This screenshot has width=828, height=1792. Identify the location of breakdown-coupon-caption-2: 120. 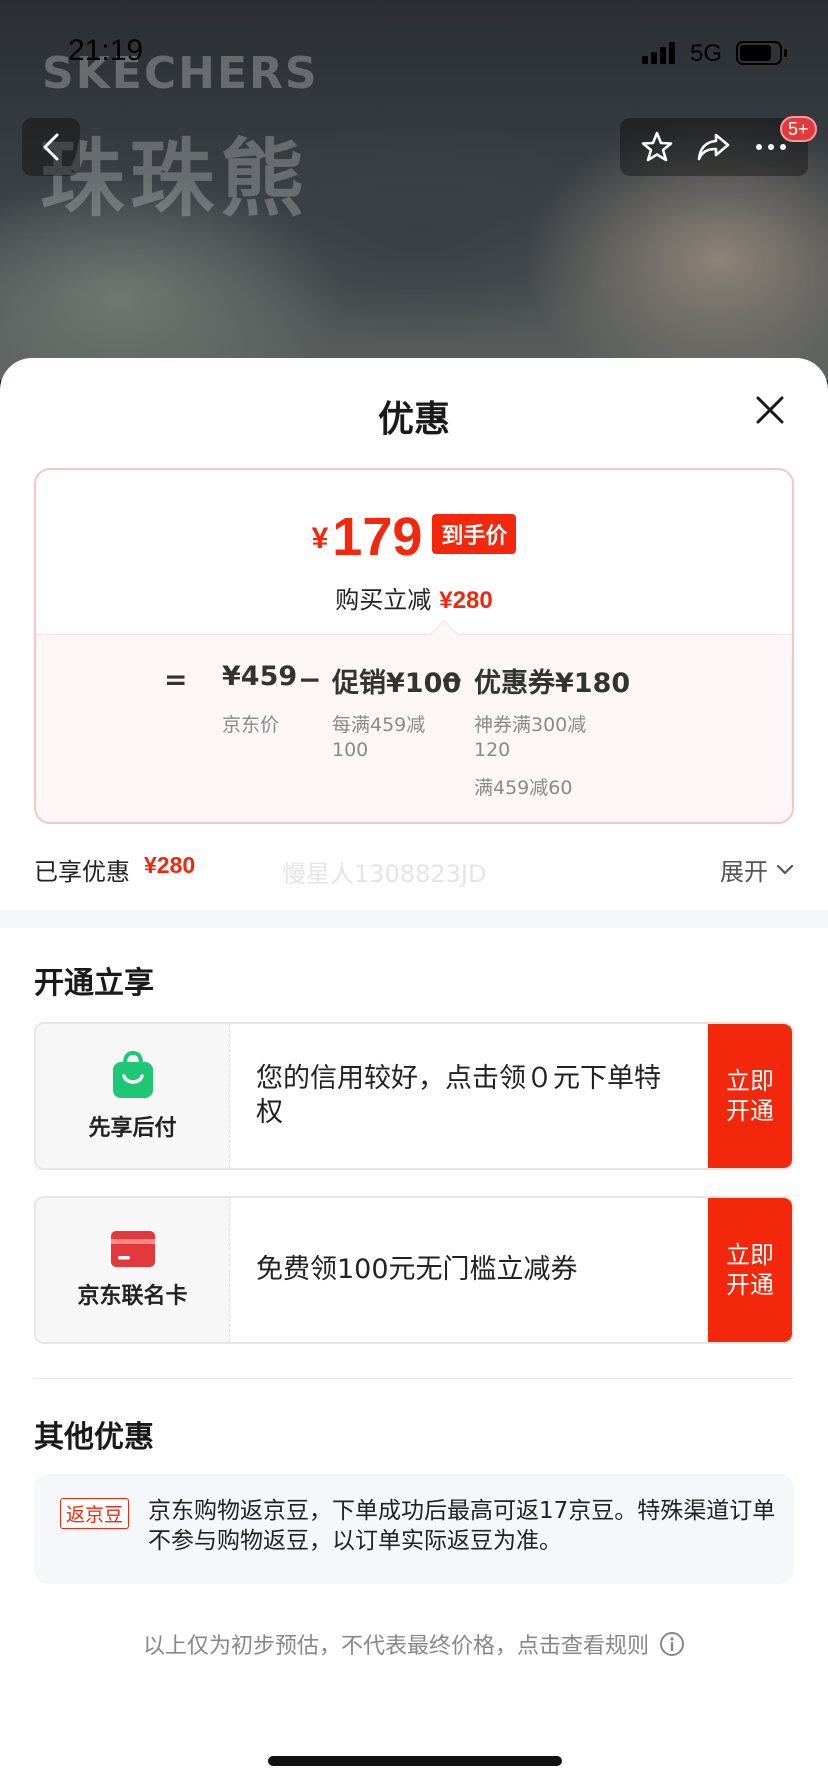
(492, 750).